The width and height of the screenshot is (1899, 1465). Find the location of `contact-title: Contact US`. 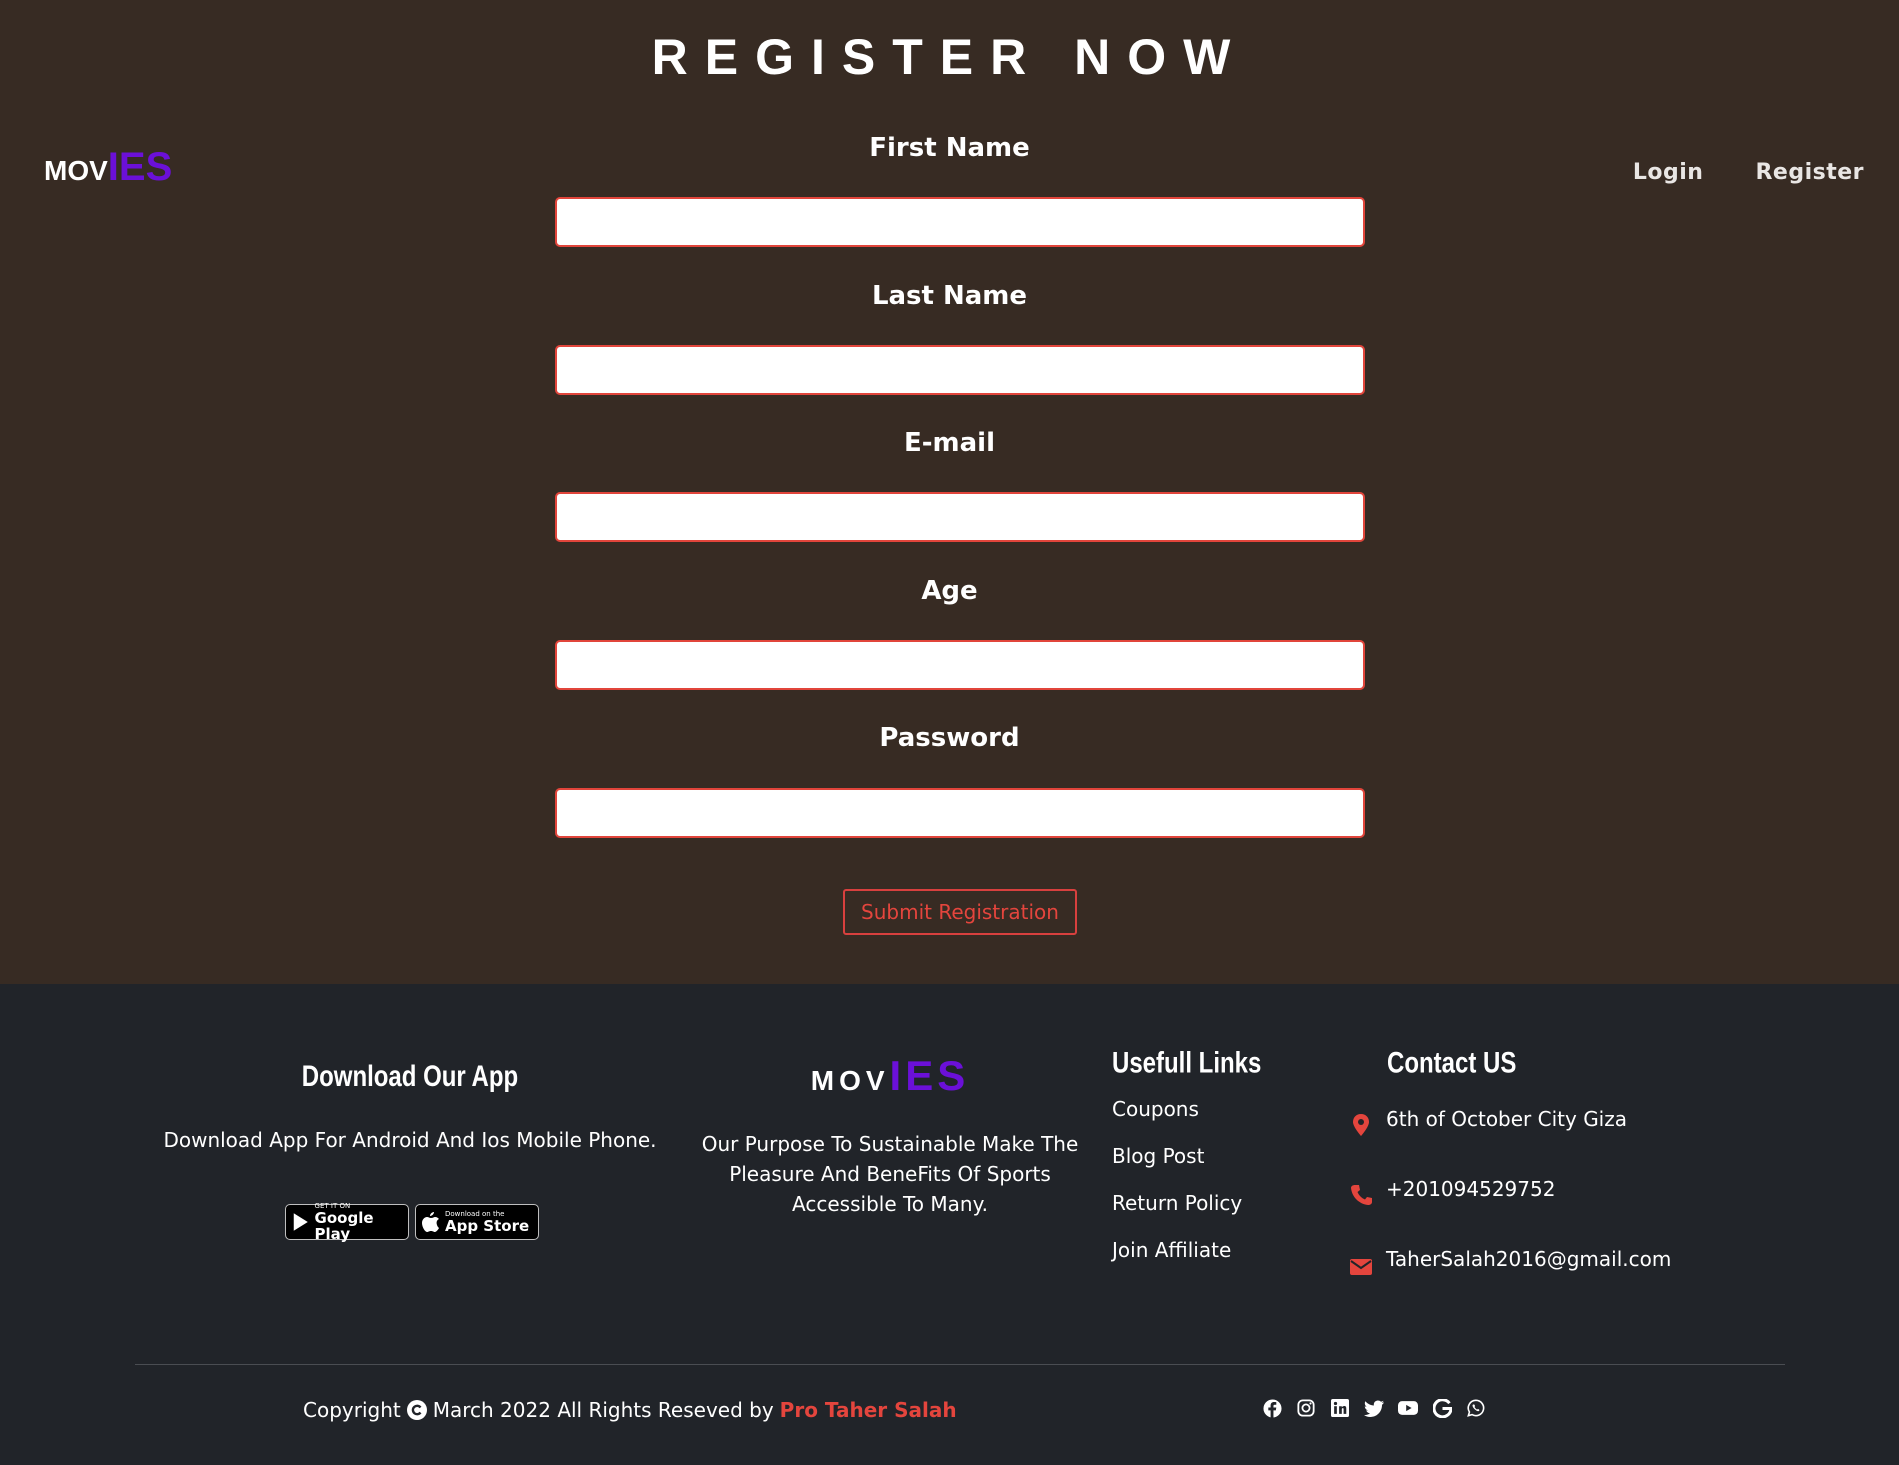

contact-title: Contact US is located at coordinates (1452, 1063).